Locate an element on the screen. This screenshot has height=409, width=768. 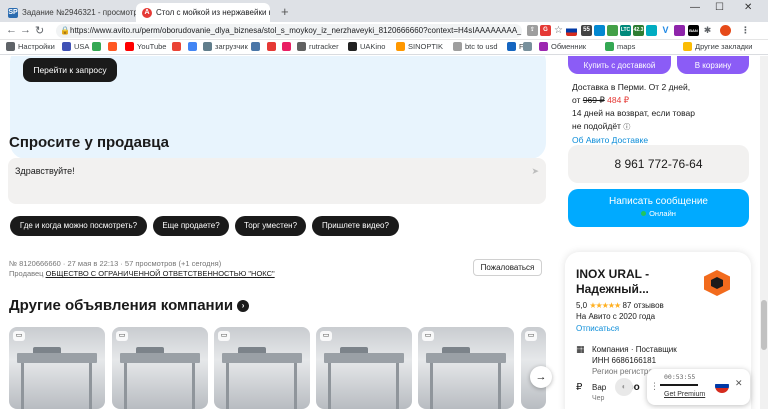
unsubscribe-link: Отписаться is located at coordinates (597, 328).